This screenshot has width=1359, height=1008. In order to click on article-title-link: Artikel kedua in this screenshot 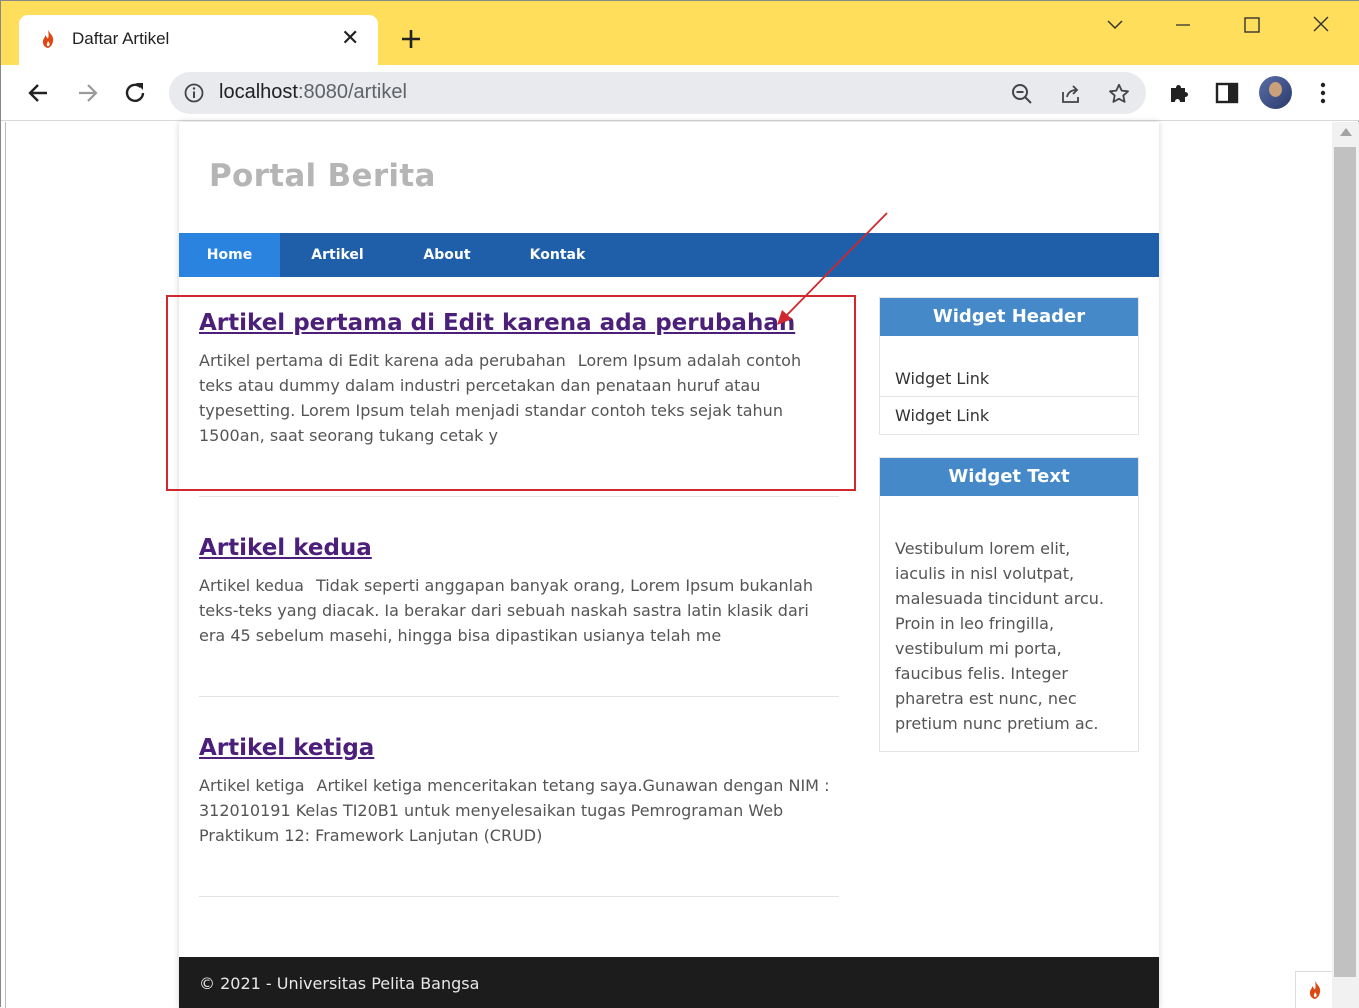, I will do `click(519, 548)`.